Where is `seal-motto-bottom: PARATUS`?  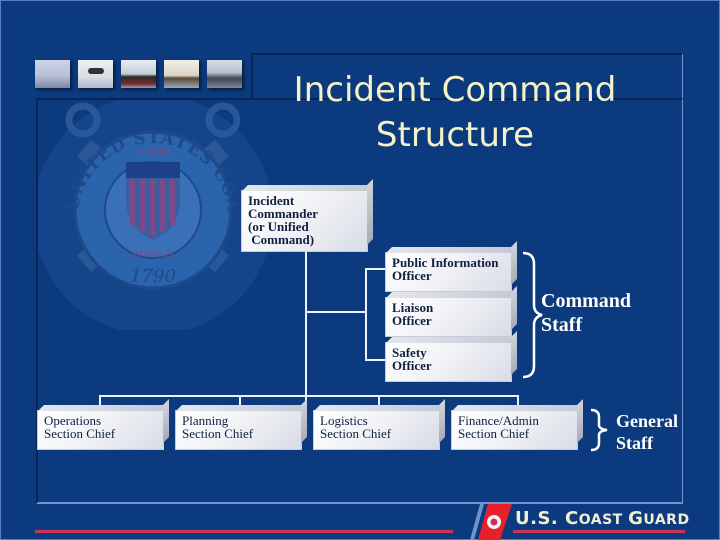 seal-motto-bottom: PARATUS is located at coordinates (153, 255).